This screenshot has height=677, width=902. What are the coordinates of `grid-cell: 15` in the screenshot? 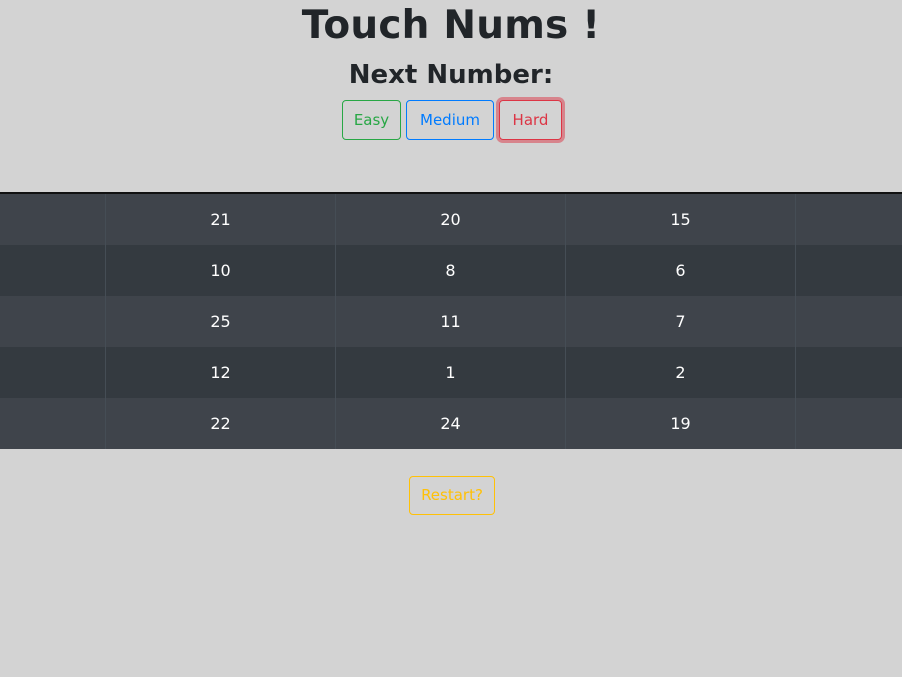 It's located at (680, 219).